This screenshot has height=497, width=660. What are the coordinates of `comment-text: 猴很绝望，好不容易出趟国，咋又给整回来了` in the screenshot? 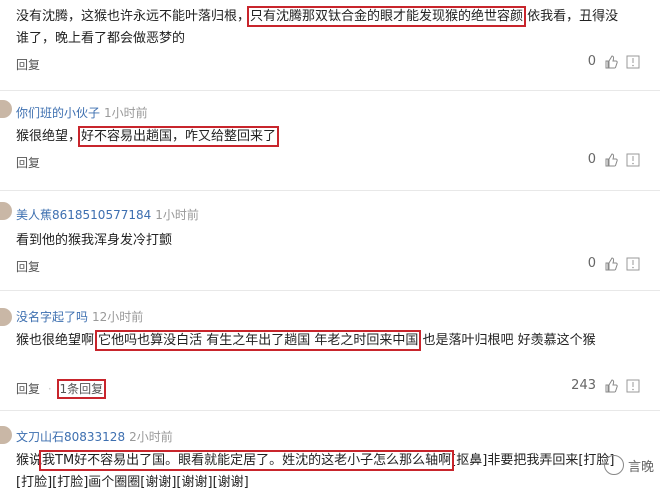 It's located at (321, 137).